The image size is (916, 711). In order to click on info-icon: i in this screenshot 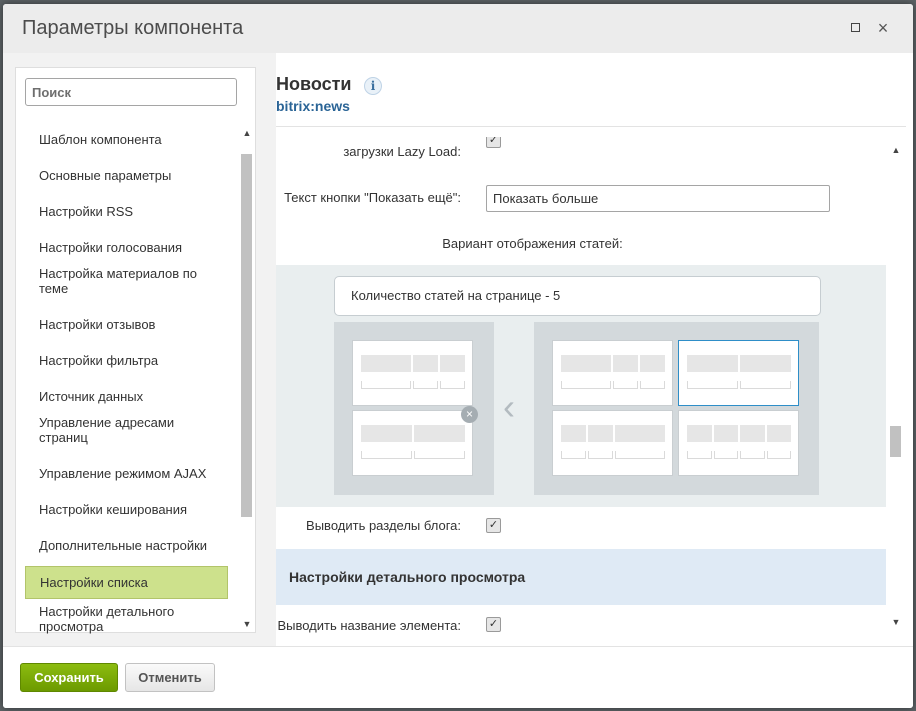, I will do `click(373, 86)`.